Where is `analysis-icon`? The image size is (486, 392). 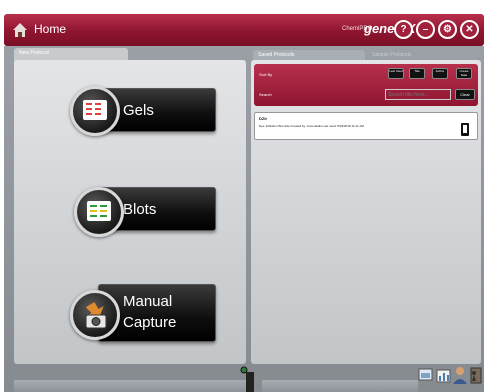 analysis-icon is located at coordinates (444, 375).